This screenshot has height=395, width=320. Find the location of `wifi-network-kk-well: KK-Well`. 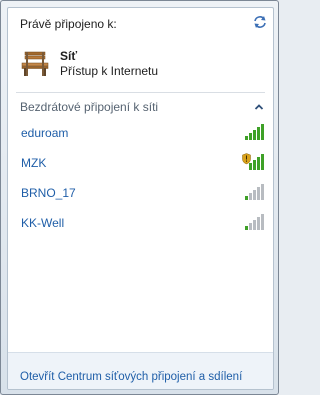

wifi-network-kk-well: KK-Well is located at coordinates (140, 223).